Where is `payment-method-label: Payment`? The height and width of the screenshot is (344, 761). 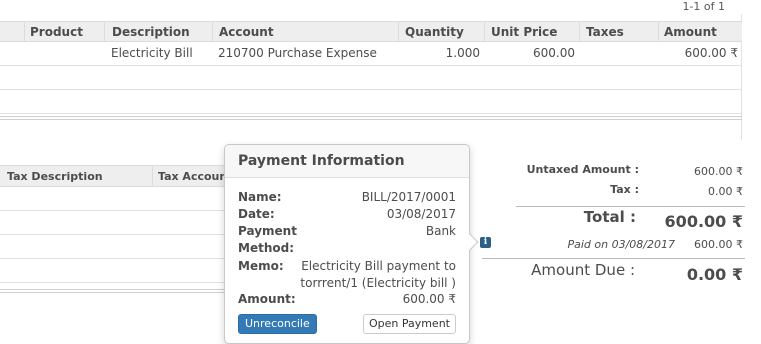
payment-method-label: Payment is located at coordinates (267, 231).